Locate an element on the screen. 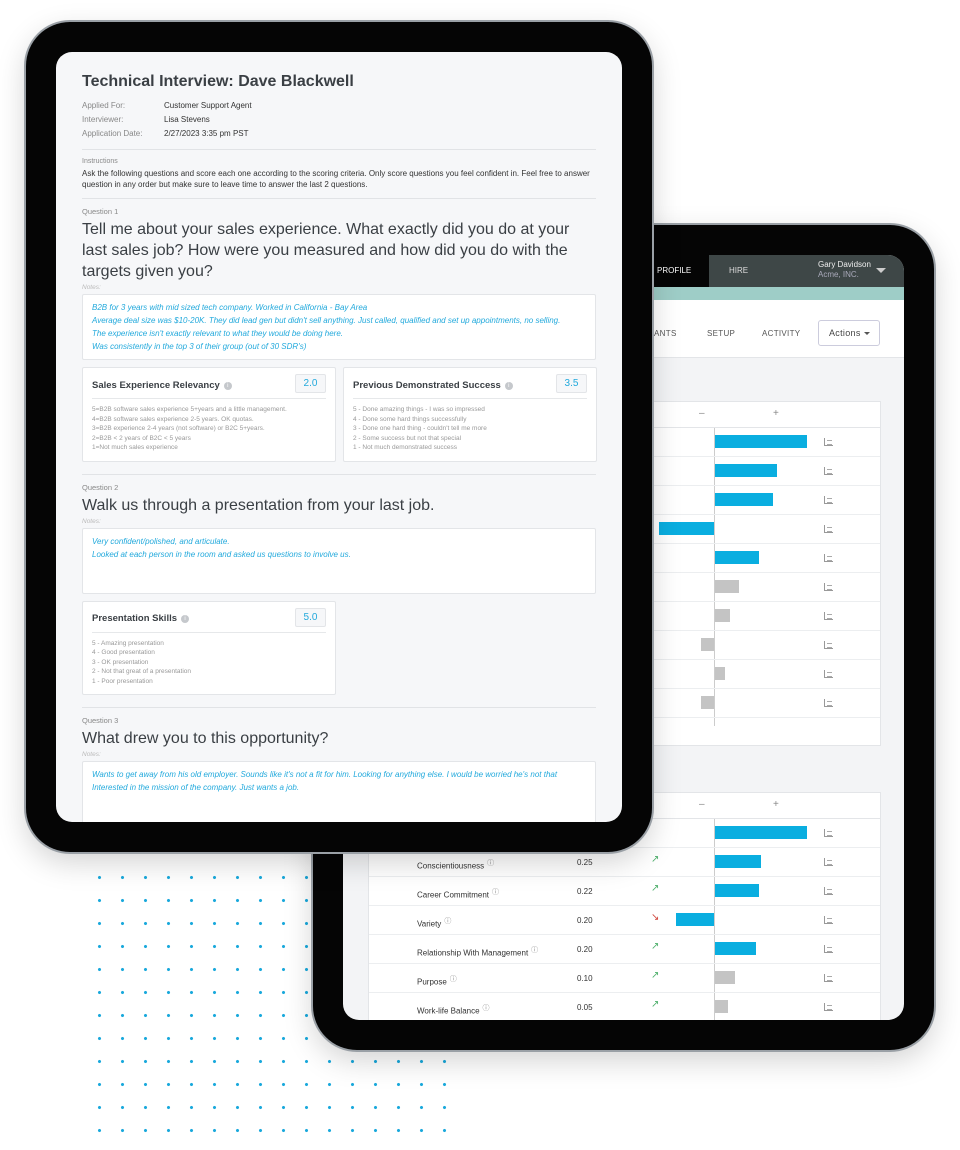  score-input: 3.5 is located at coordinates (571, 383).